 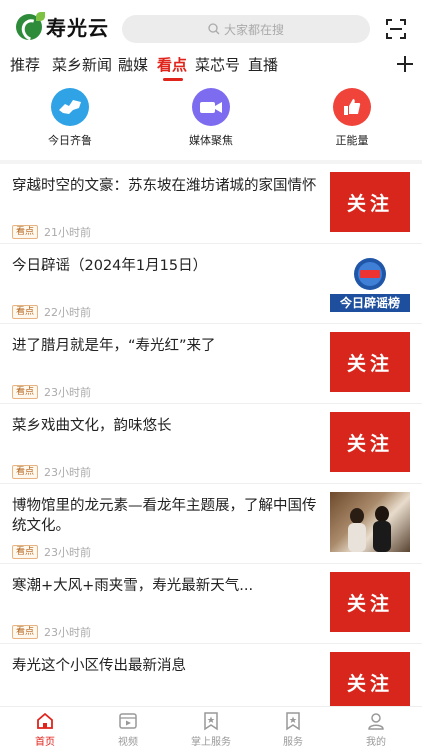 What do you see at coordinates (92, 426) in the screenshot?
I see `feed-item-title: 菜乡戏曲文化，韵味悠长` at bounding box center [92, 426].